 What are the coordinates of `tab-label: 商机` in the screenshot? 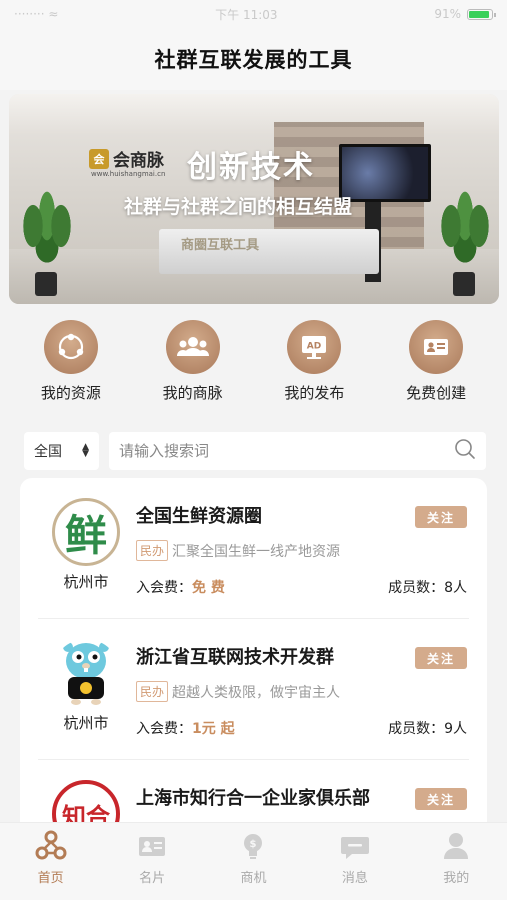 It's located at (253, 878).